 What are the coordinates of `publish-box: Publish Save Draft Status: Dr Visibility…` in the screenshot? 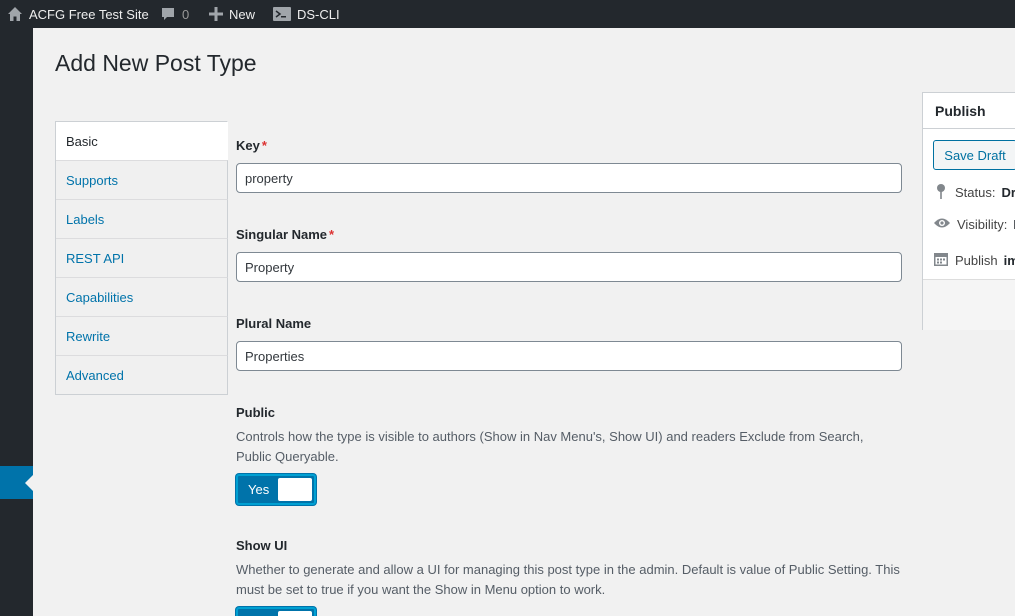 It's located at (968, 211).